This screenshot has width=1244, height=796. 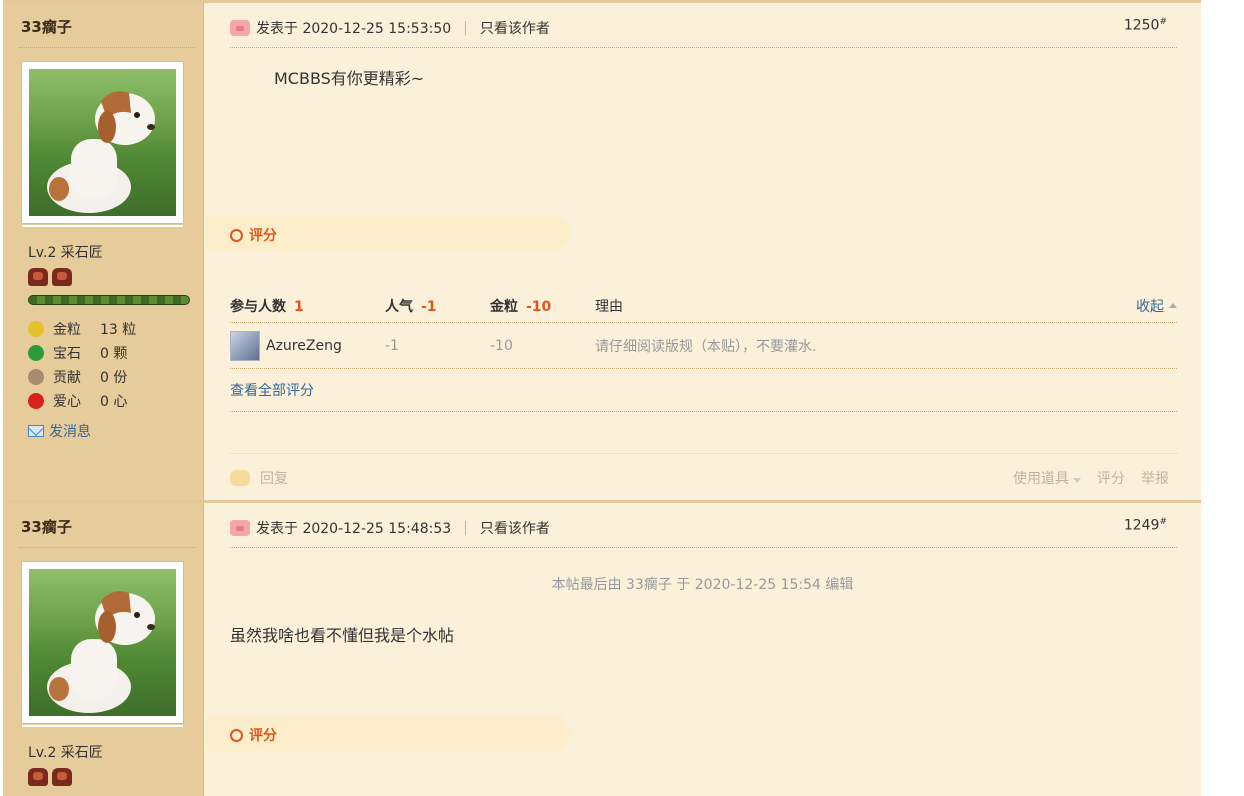 What do you see at coordinates (304, 346) in the screenshot?
I see `rater-name: AzureZeng` at bounding box center [304, 346].